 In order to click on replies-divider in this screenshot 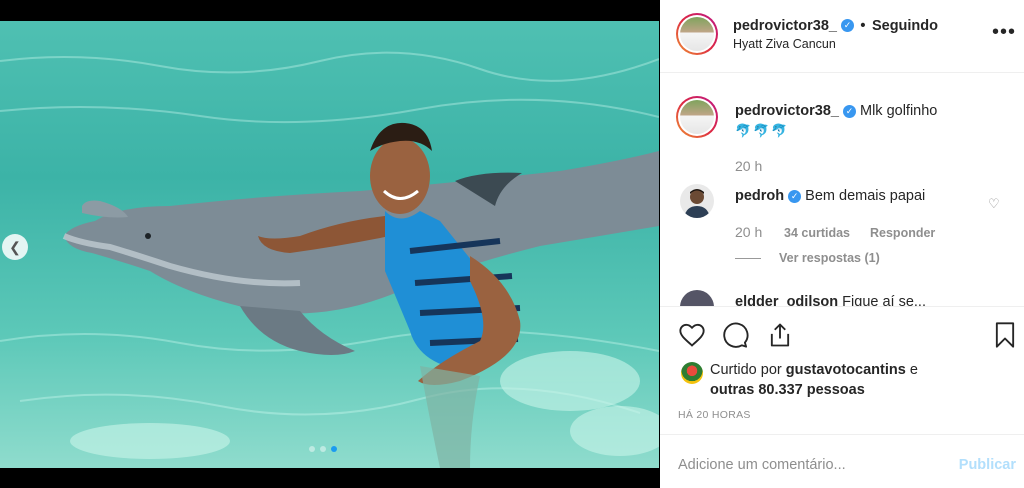, I will do `click(748, 258)`.